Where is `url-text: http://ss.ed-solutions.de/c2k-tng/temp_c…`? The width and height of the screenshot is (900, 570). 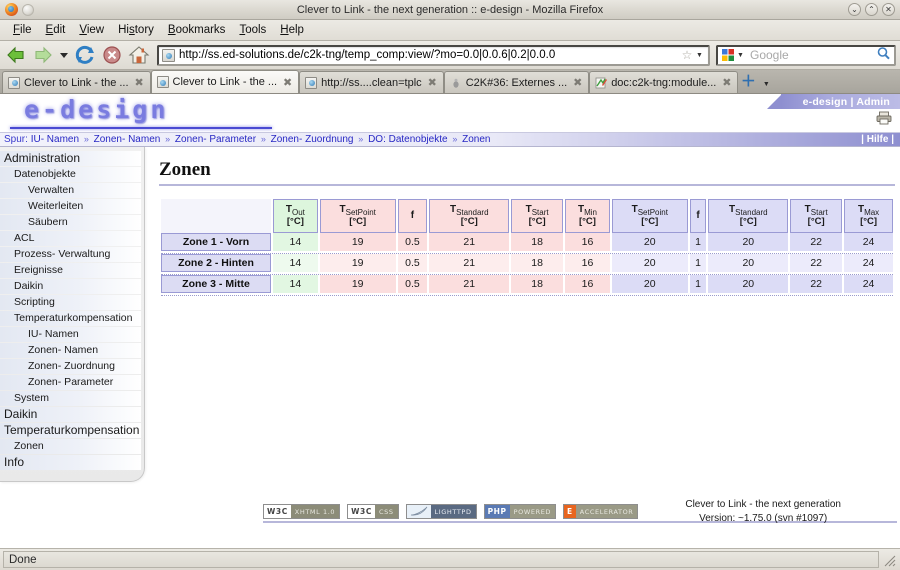 url-text: http://ss.ed-solutions.de/c2k-tng/temp_c… is located at coordinates (429, 55).